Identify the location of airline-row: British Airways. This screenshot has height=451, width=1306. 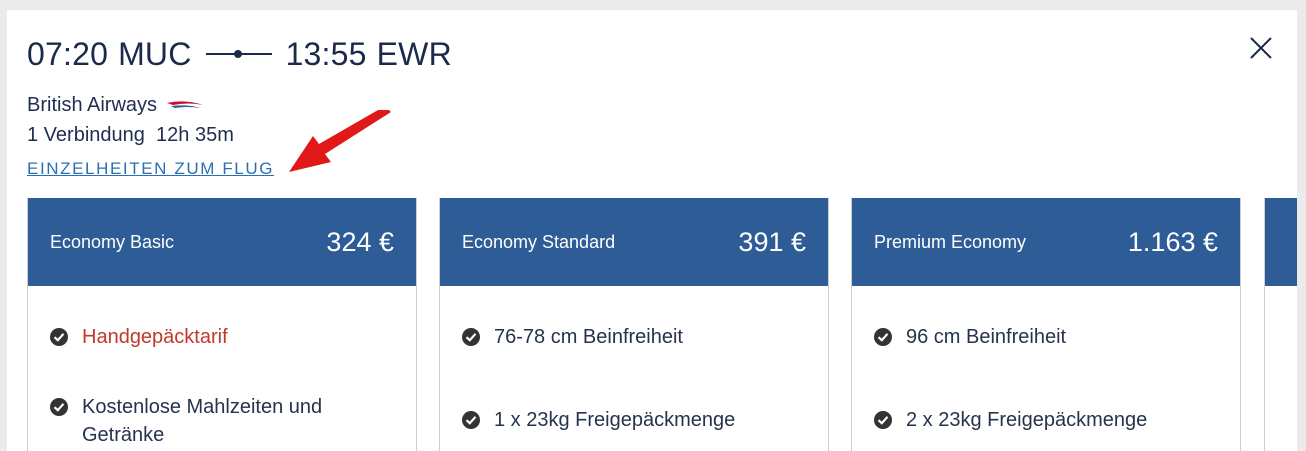
(116, 105).